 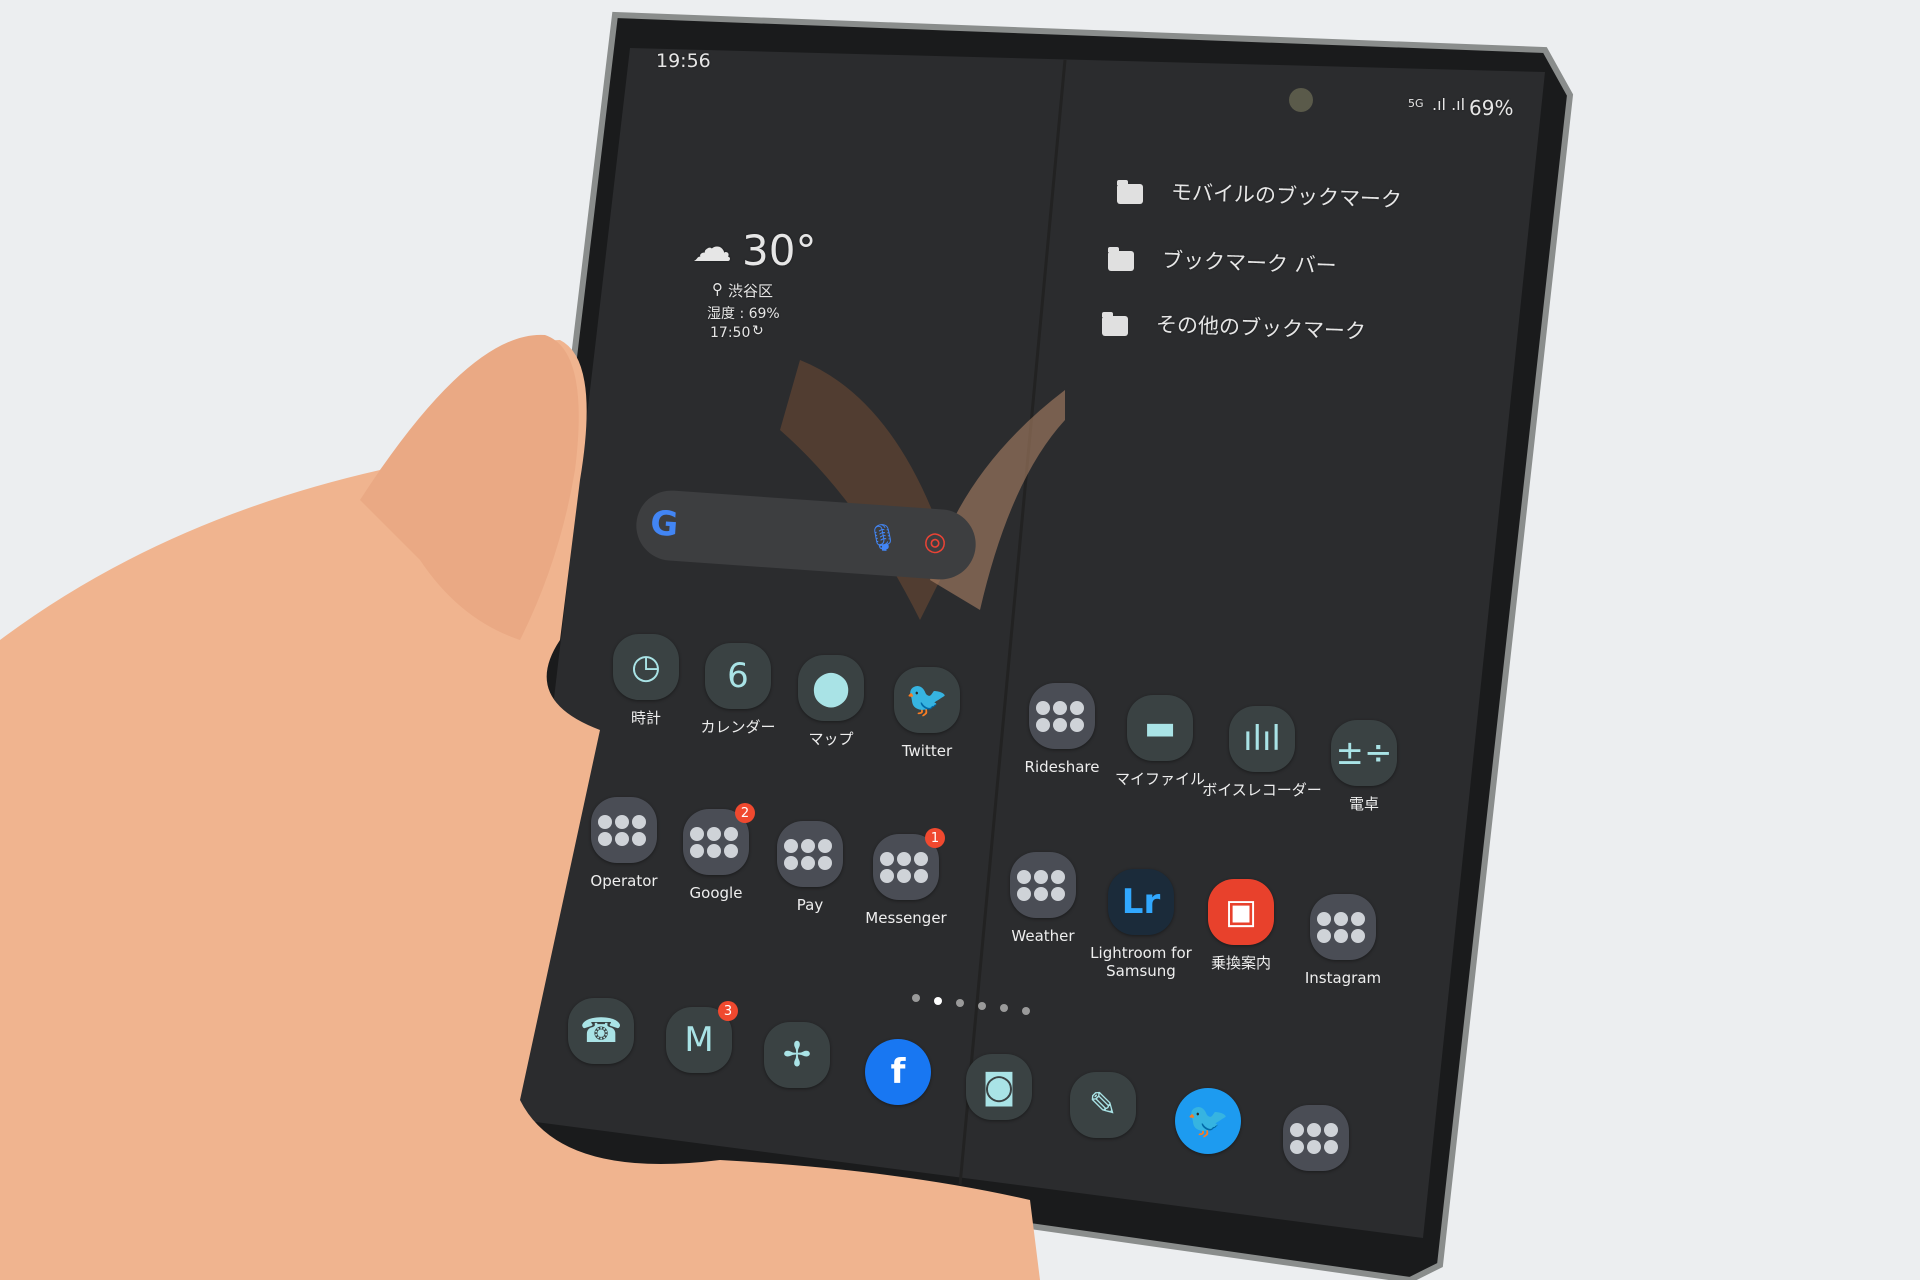 I want to click on microphone-icon: 🎙, so click(x=882, y=538).